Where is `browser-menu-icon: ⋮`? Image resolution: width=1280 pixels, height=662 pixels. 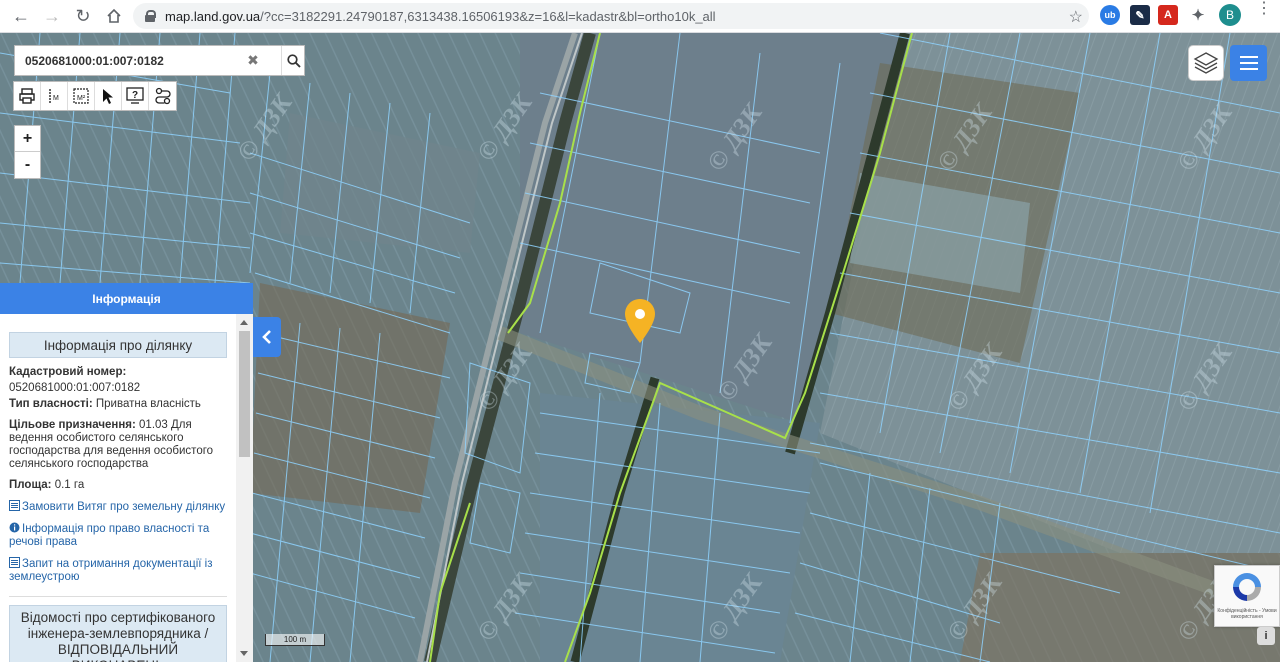 browser-menu-icon: ⋮ is located at coordinates (1264, 9).